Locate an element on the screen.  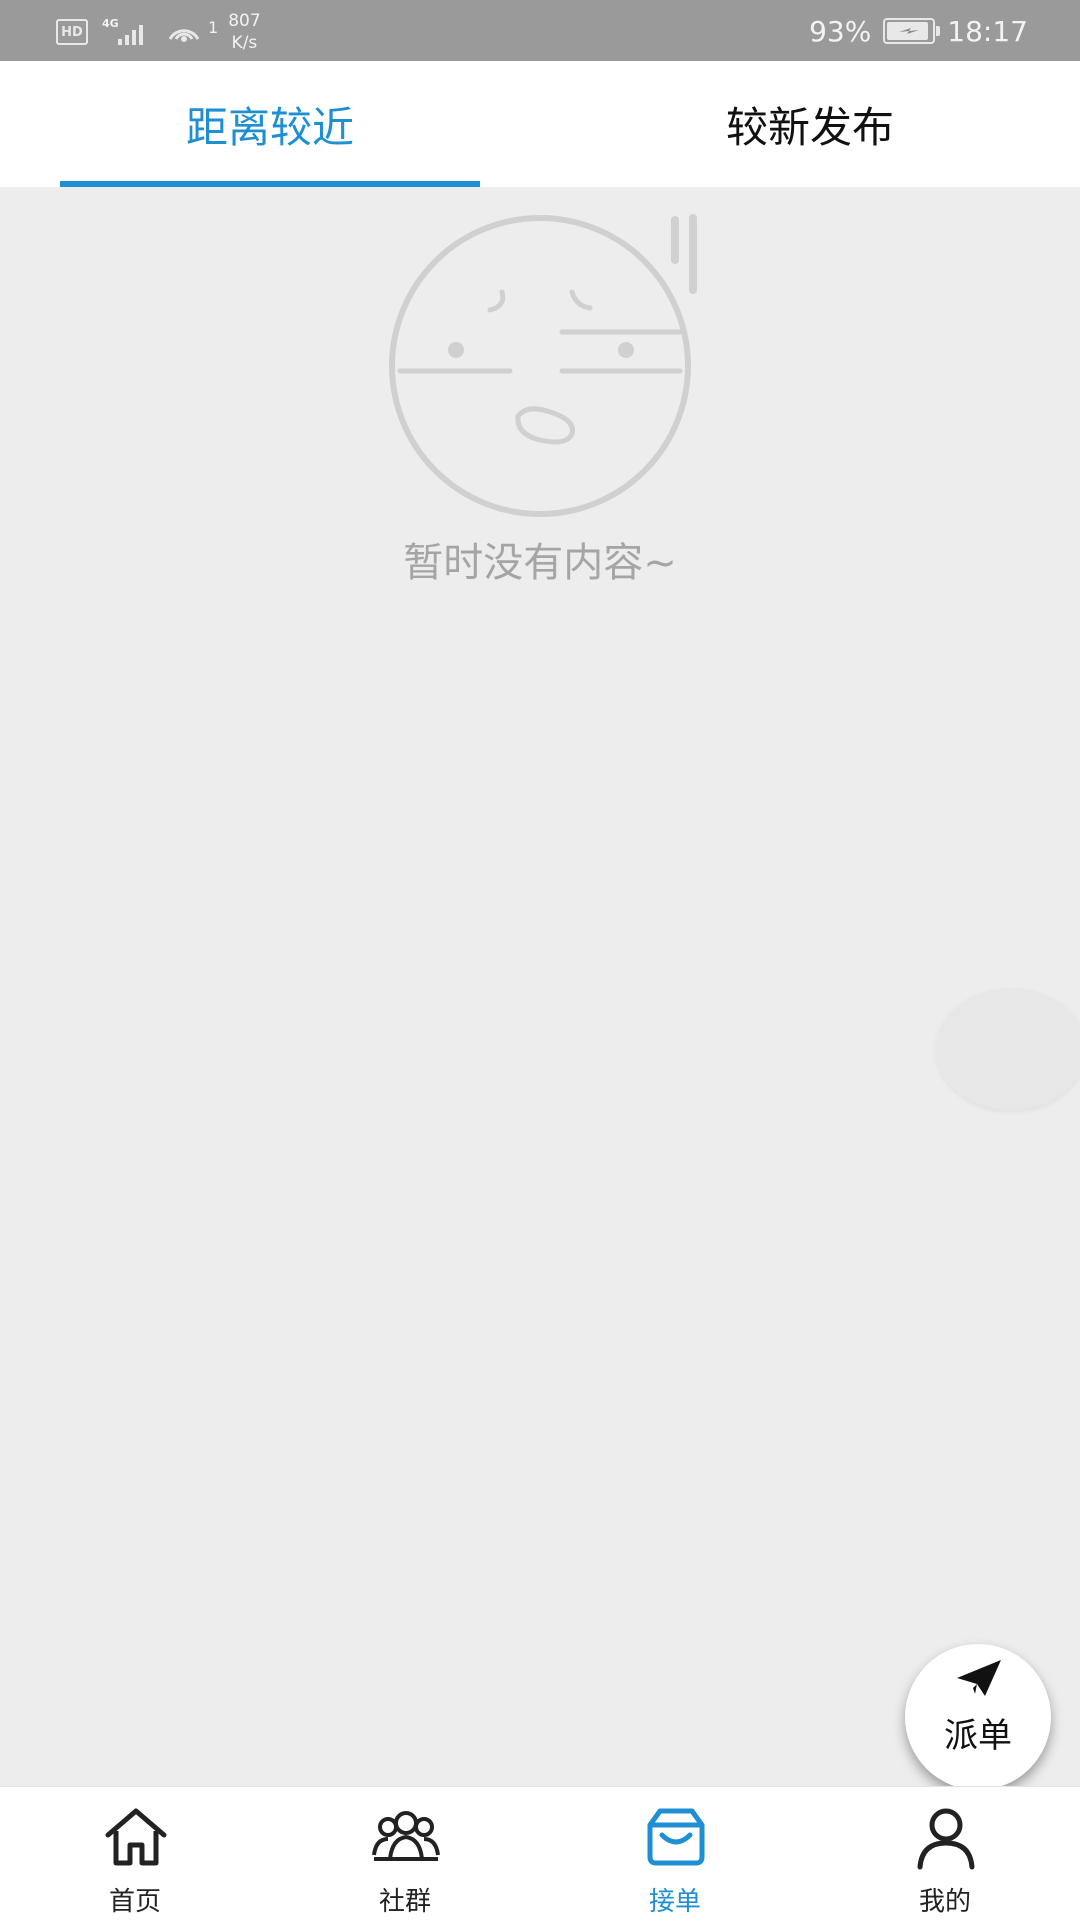
floating-assistive-button is located at coordinates (1008, 1049).